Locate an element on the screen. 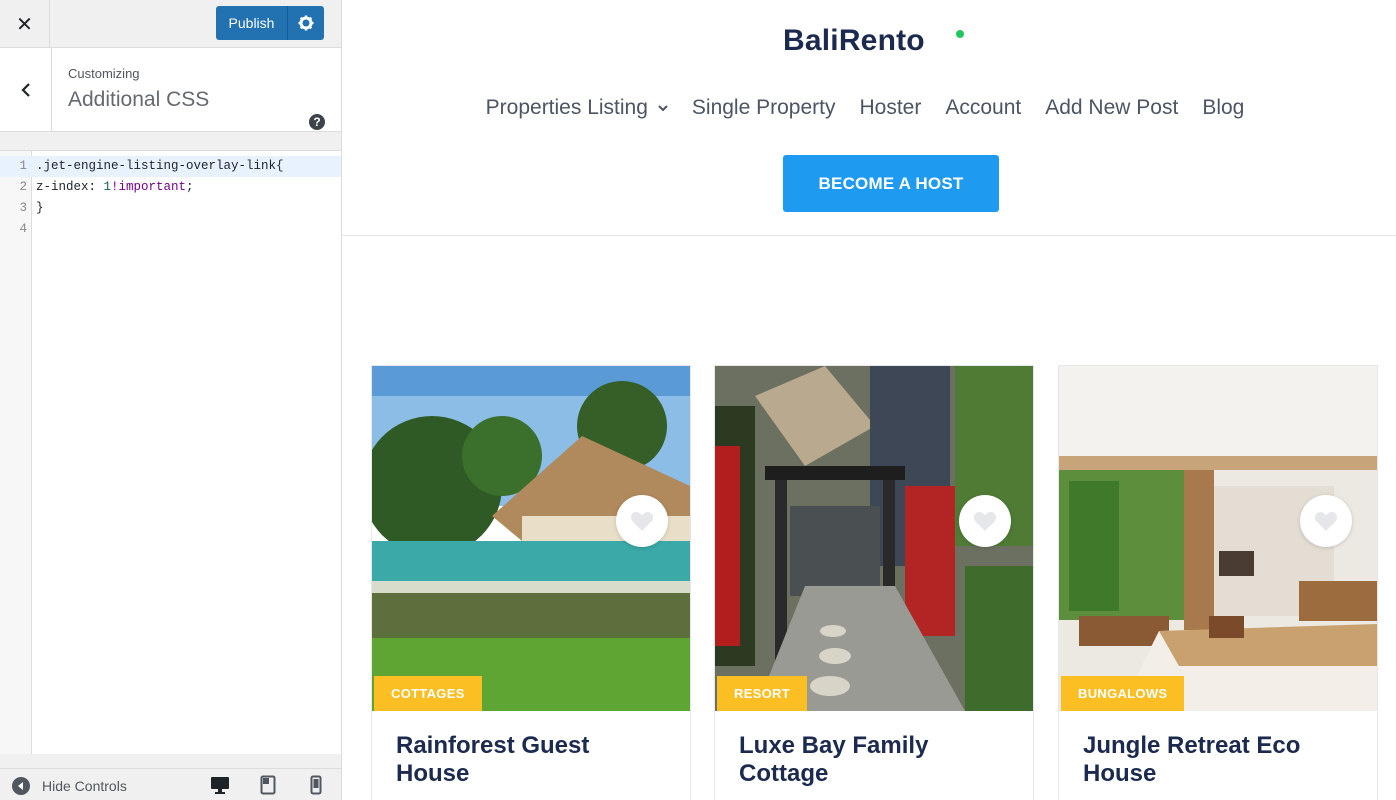 Image resolution: width=1396 pixels, height=800 pixels. nav-item-properties-listing: Properties Listing is located at coordinates (577, 108).